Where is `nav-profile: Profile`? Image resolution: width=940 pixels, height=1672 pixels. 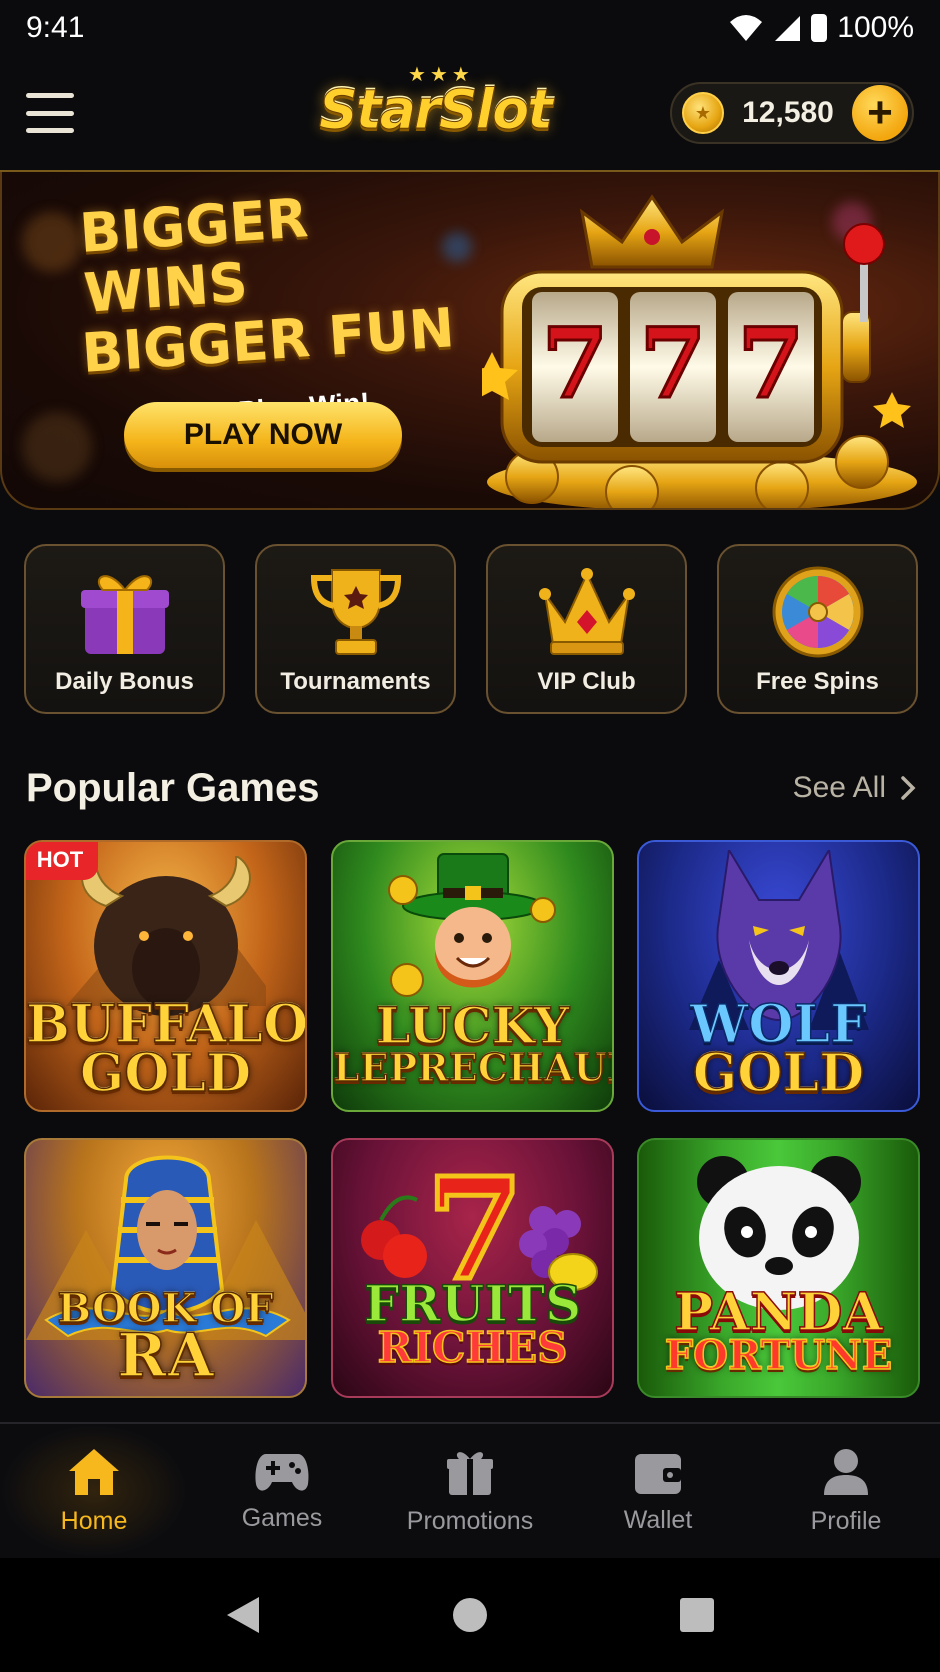
nav-profile: Profile is located at coordinates (846, 1491).